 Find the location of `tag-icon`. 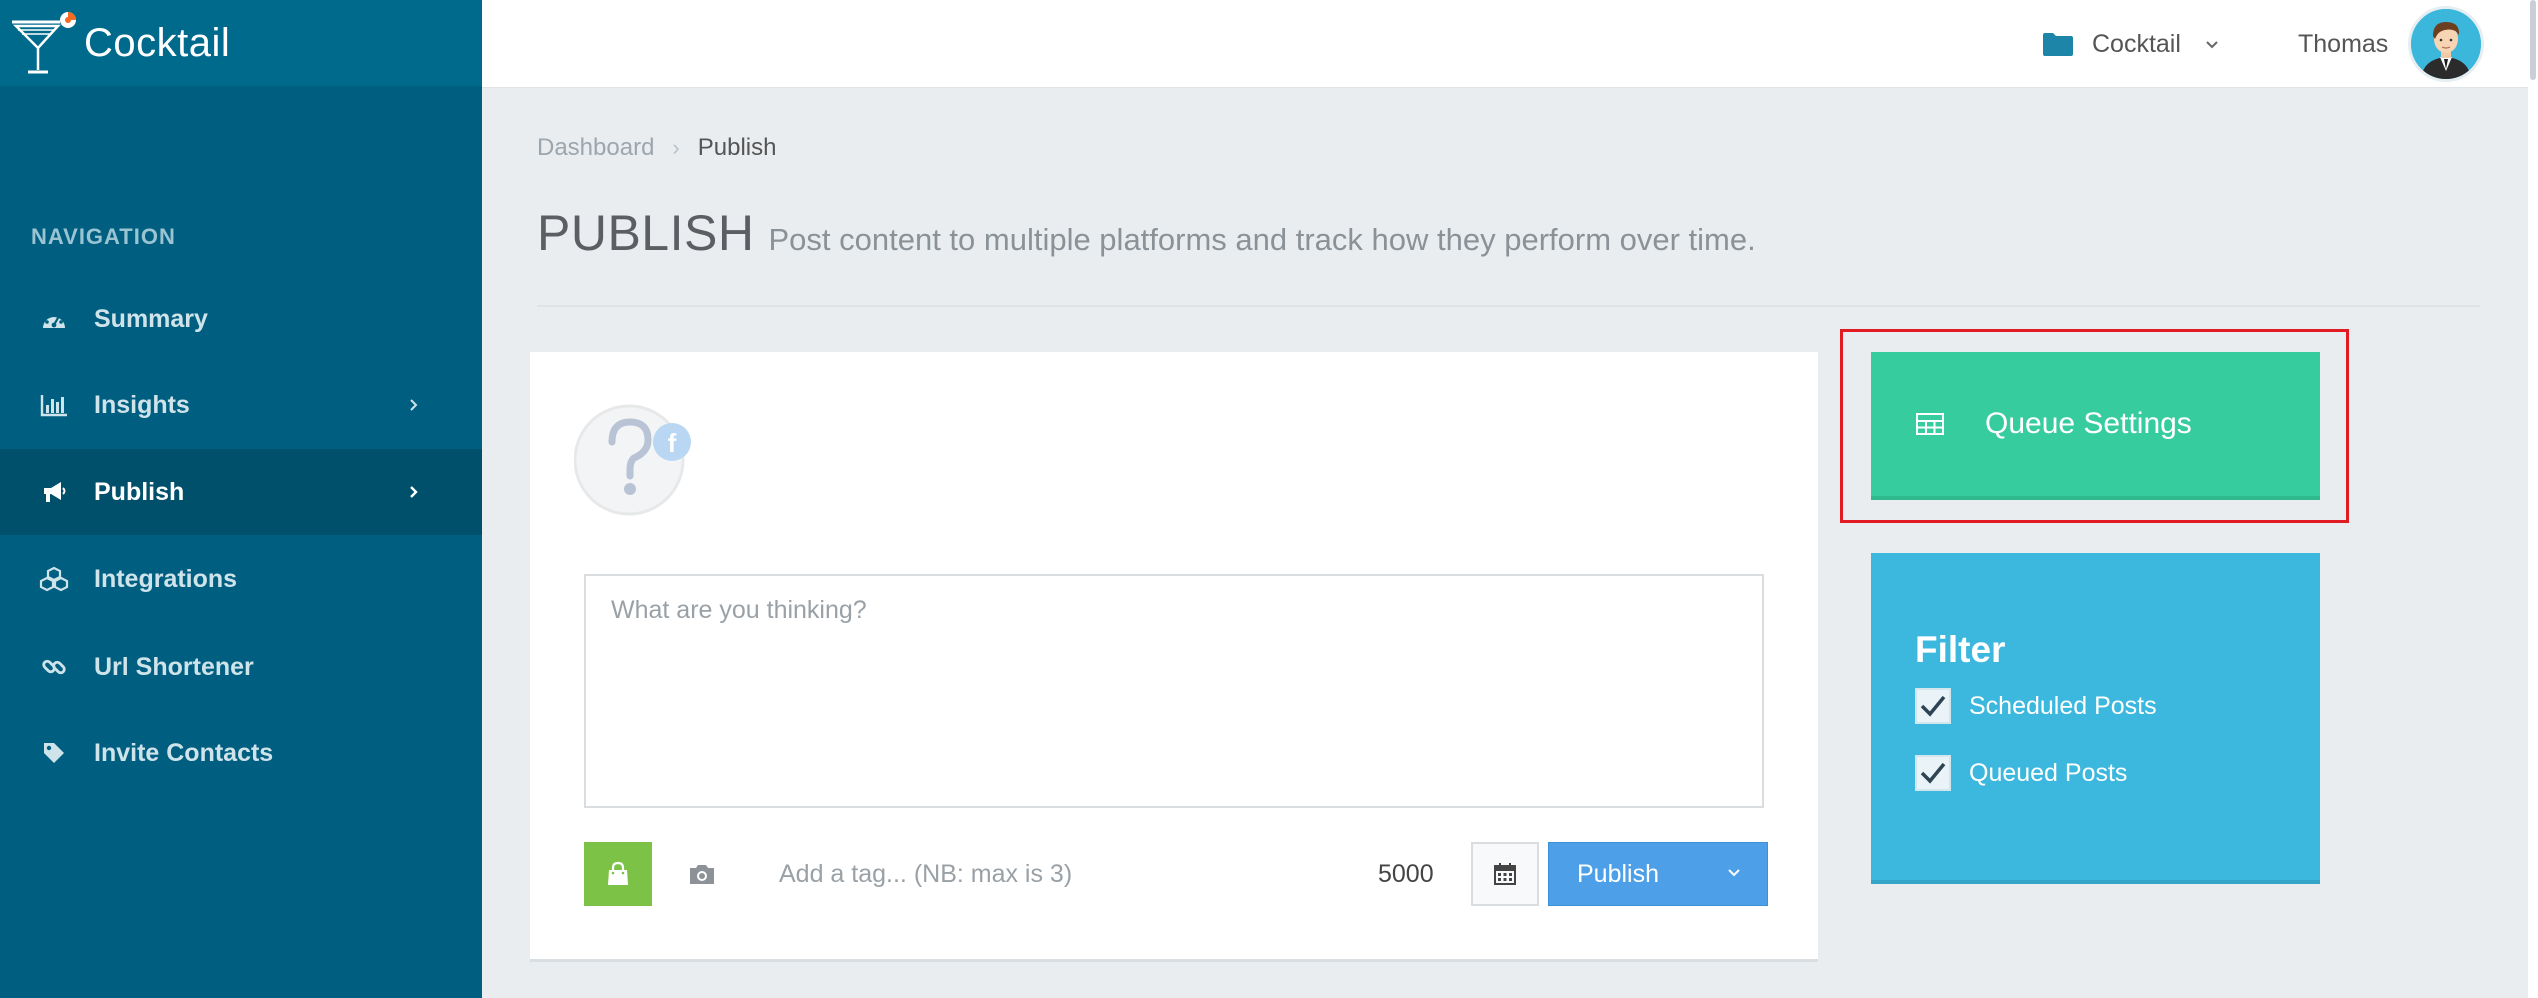

tag-icon is located at coordinates (54, 753).